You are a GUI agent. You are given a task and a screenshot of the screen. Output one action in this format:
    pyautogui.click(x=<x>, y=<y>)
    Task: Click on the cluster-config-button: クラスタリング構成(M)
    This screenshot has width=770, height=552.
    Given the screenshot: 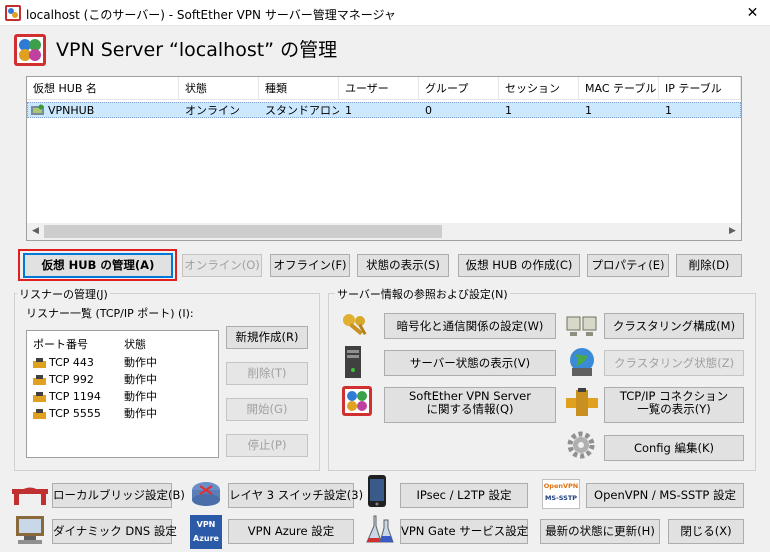 What is the action you would take?
    pyautogui.click(x=674, y=326)
    